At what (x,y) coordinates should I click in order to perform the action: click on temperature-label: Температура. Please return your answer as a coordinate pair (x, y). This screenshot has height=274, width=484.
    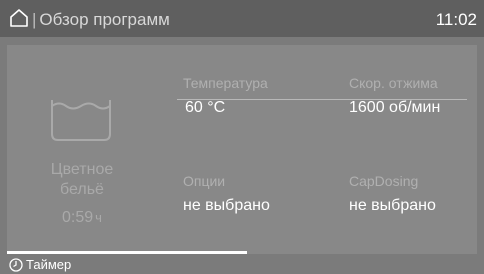
    Looking at the image, I should click on (225, 83).